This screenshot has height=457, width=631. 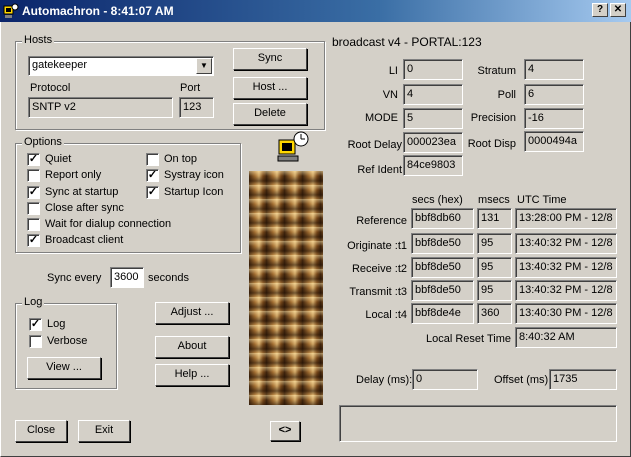 What do you see at coordinates (35, 341) in the screenshot?
I see `verbose-checkbox` at bounding box center [35, 341].